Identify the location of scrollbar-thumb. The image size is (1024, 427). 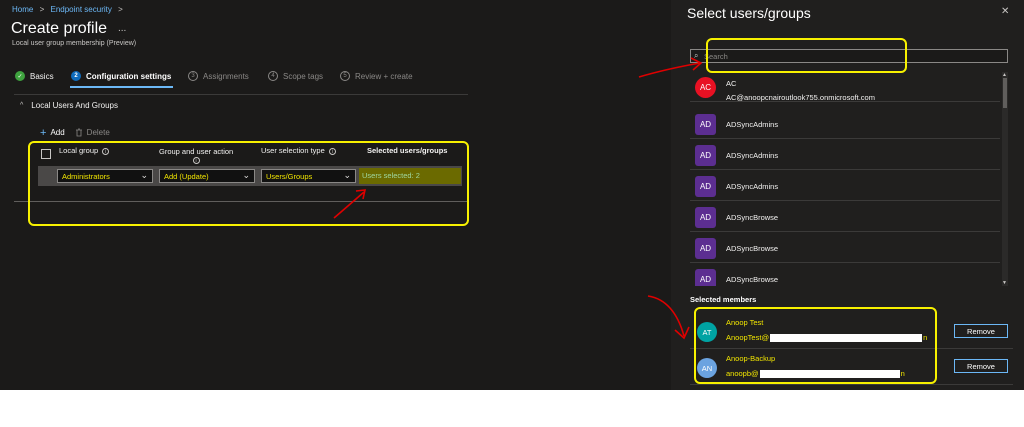
(1005, 93).